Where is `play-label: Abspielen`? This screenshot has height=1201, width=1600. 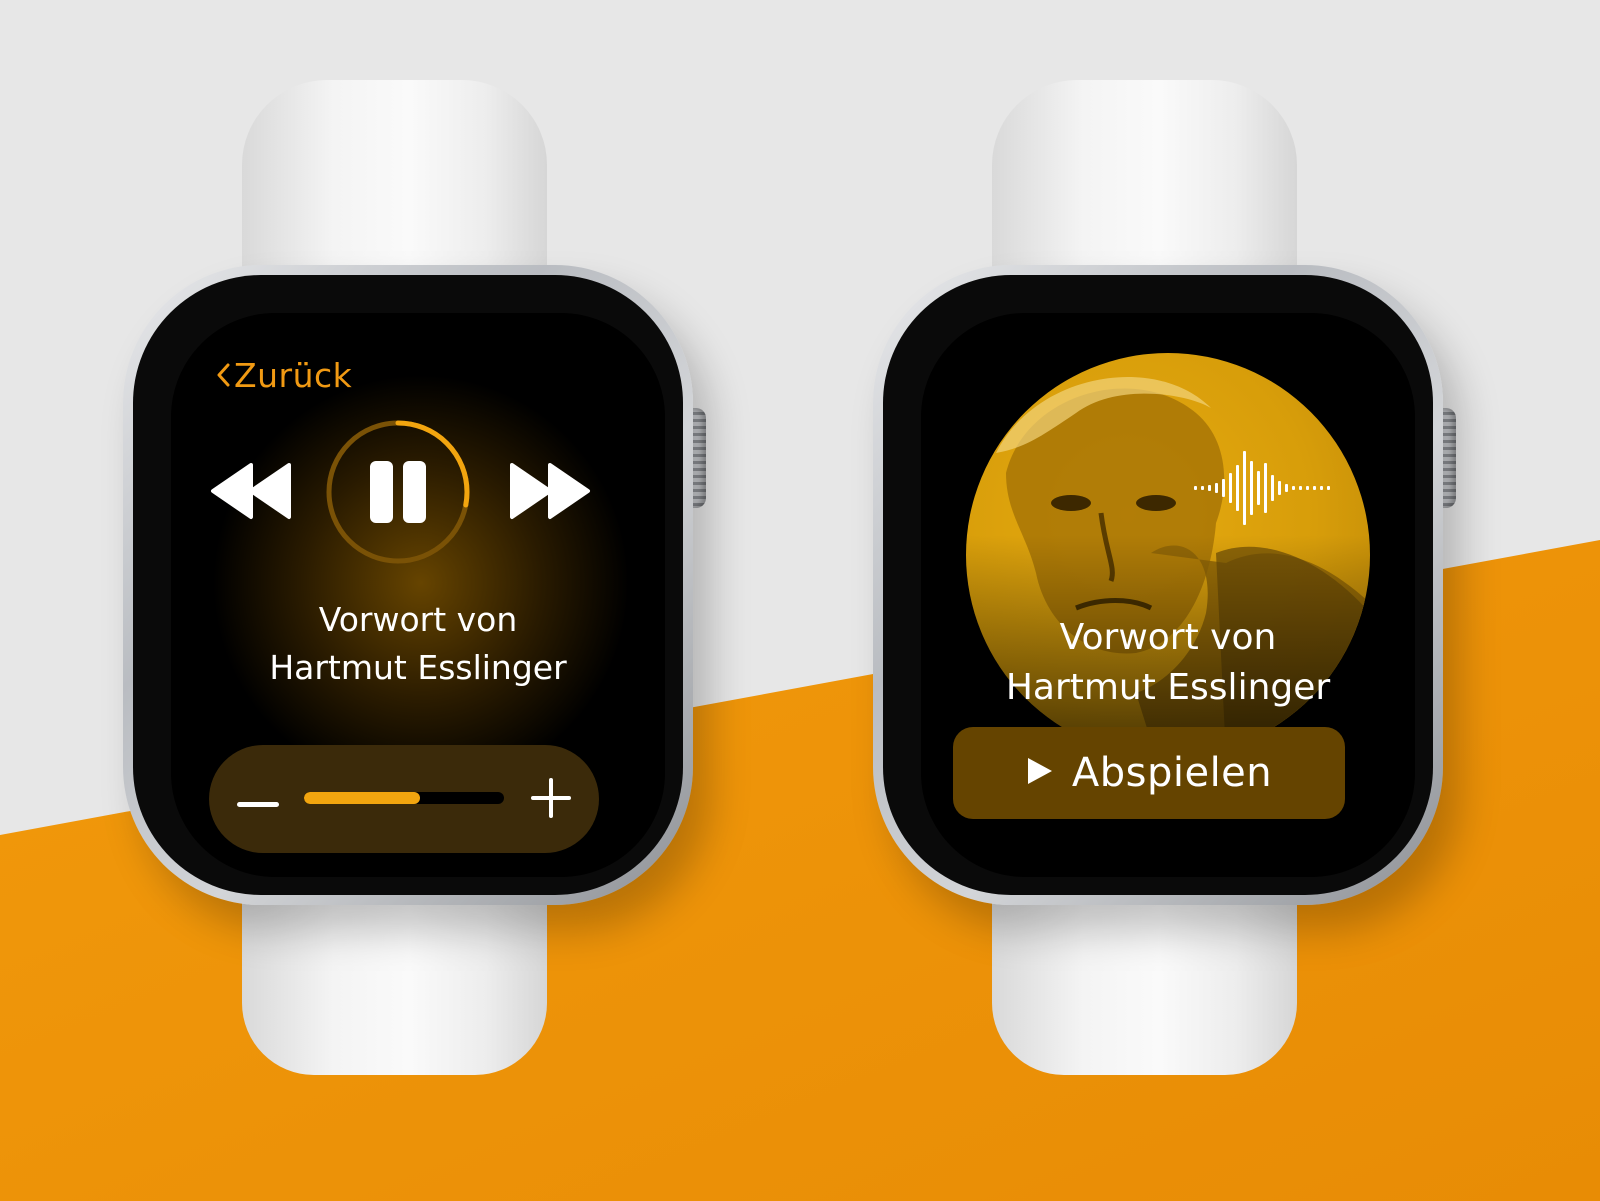 play-label: Abspielen is located at coordinates (1172, 773).